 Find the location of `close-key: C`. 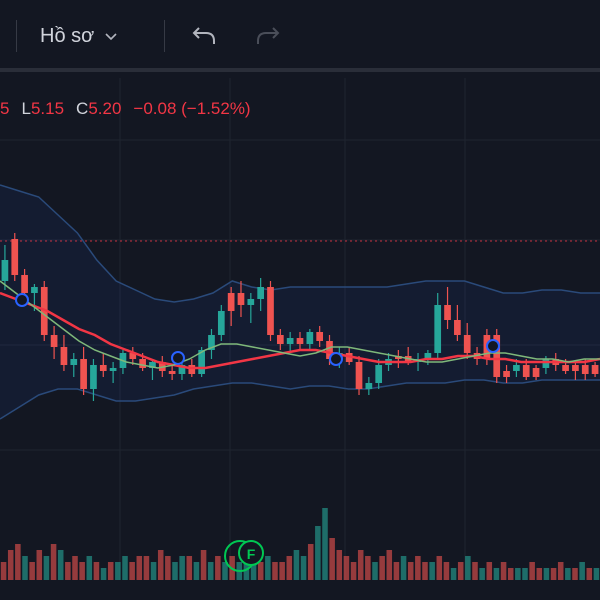

close-key: C is located at coordinates (82, 108).